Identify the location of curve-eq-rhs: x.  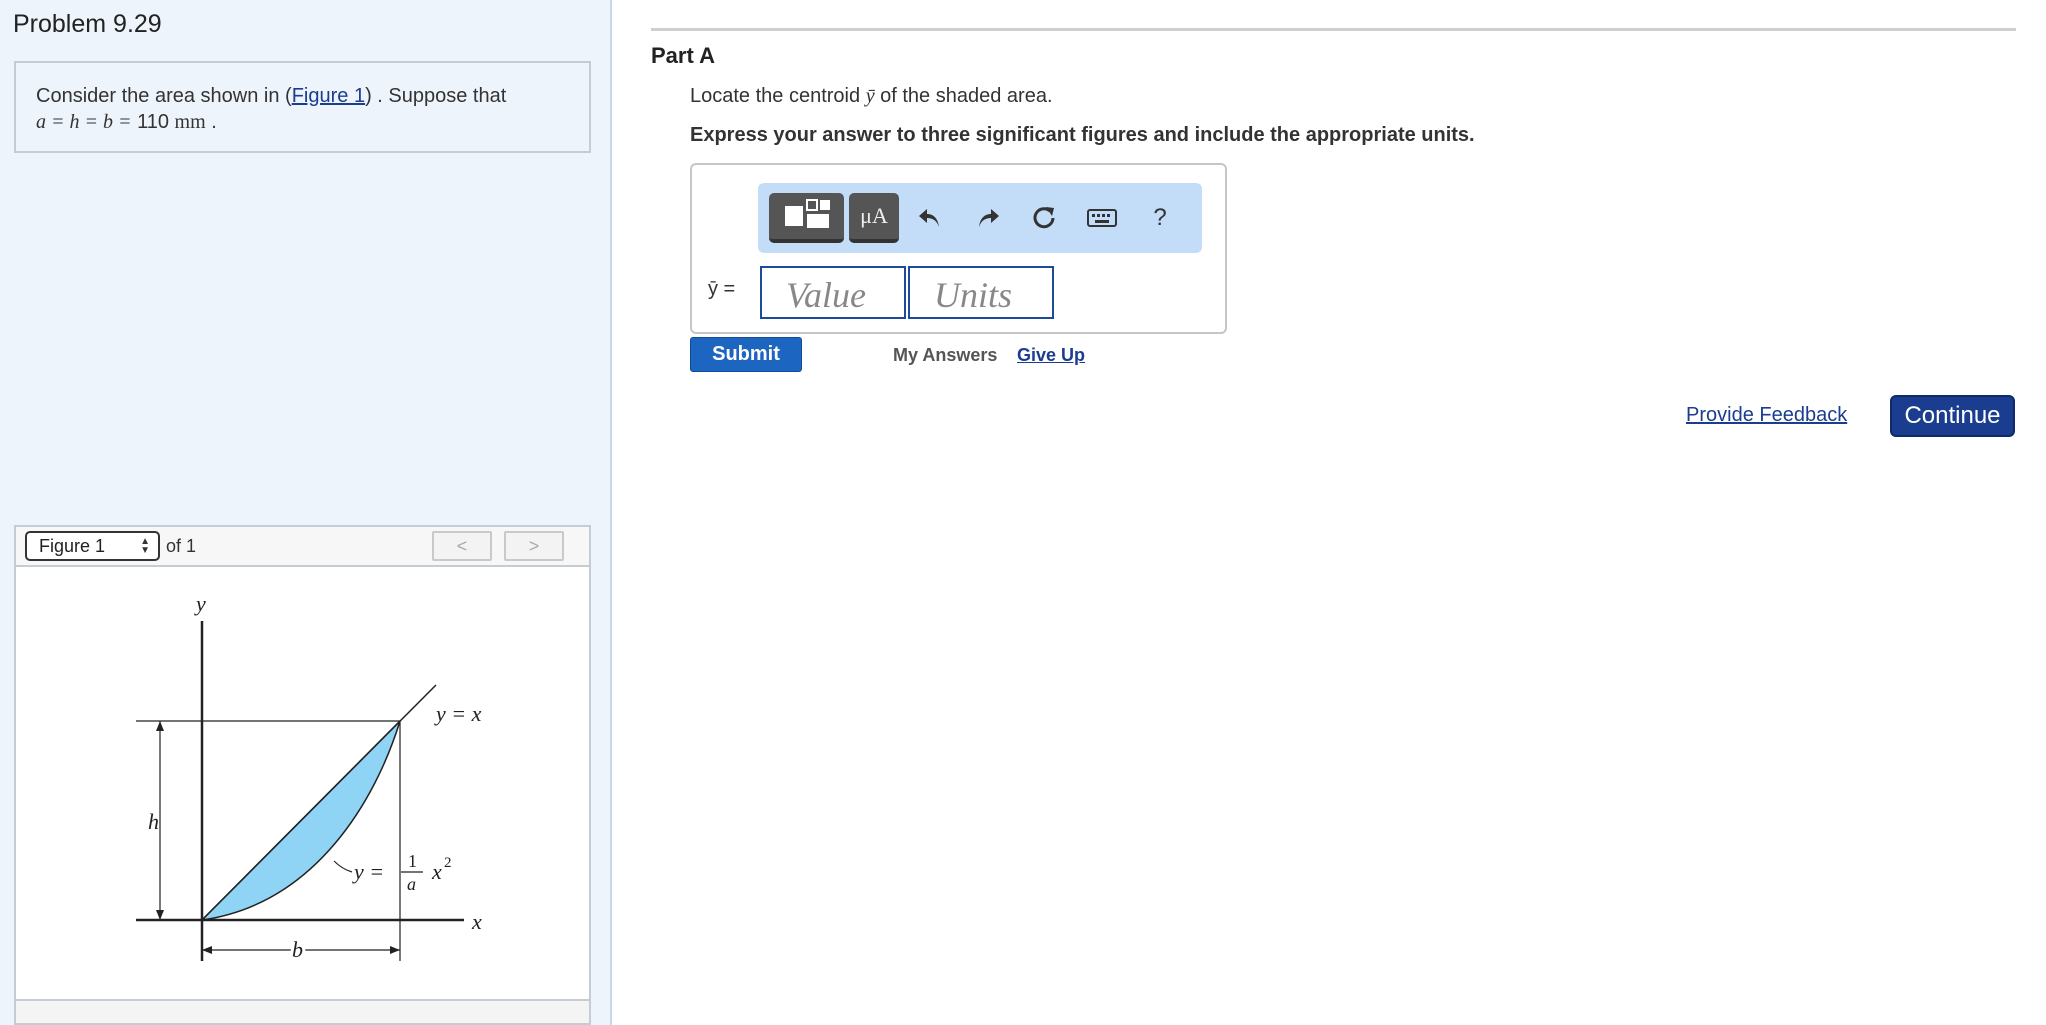
(436, 871).